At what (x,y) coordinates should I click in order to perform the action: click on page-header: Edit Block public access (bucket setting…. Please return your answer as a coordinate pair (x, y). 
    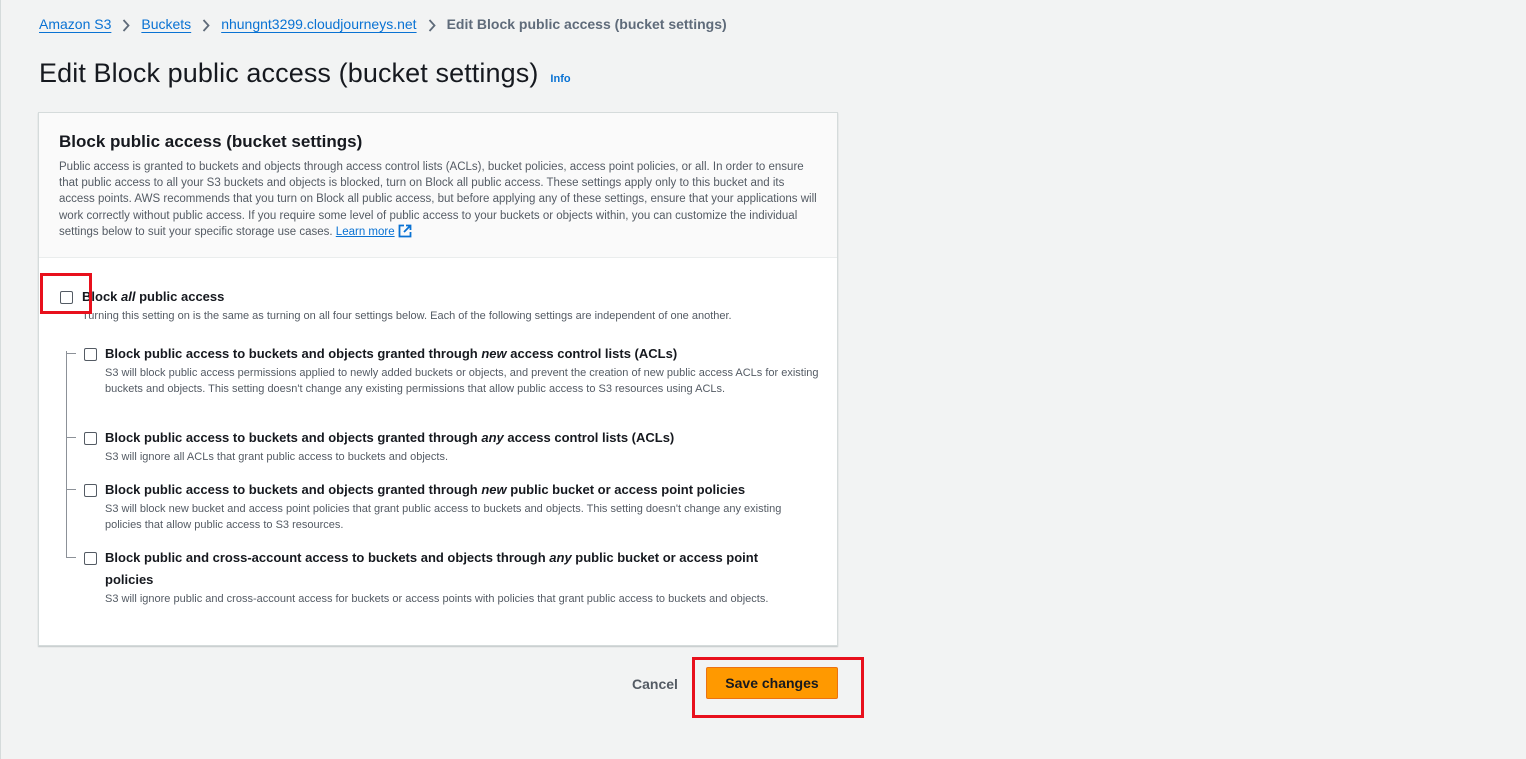
    Looking at the image, I should click on (305, 73).